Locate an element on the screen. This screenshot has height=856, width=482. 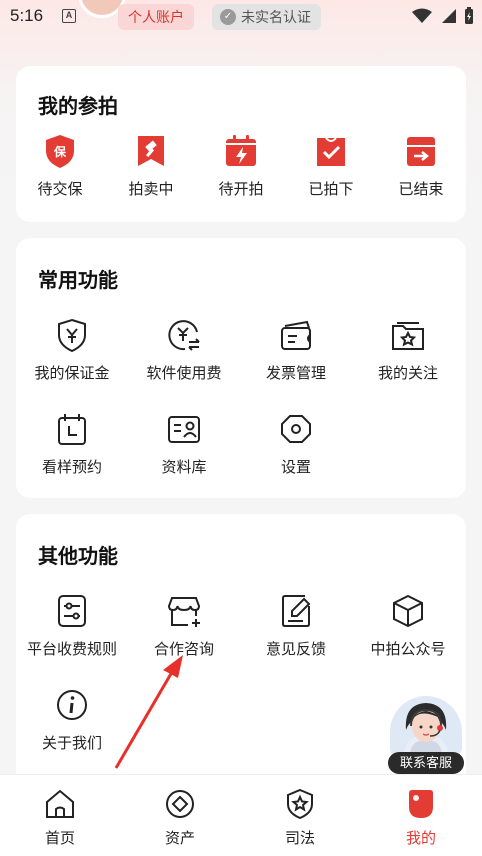
nav-item-label: 资产 is located at coordinates (179, 838).